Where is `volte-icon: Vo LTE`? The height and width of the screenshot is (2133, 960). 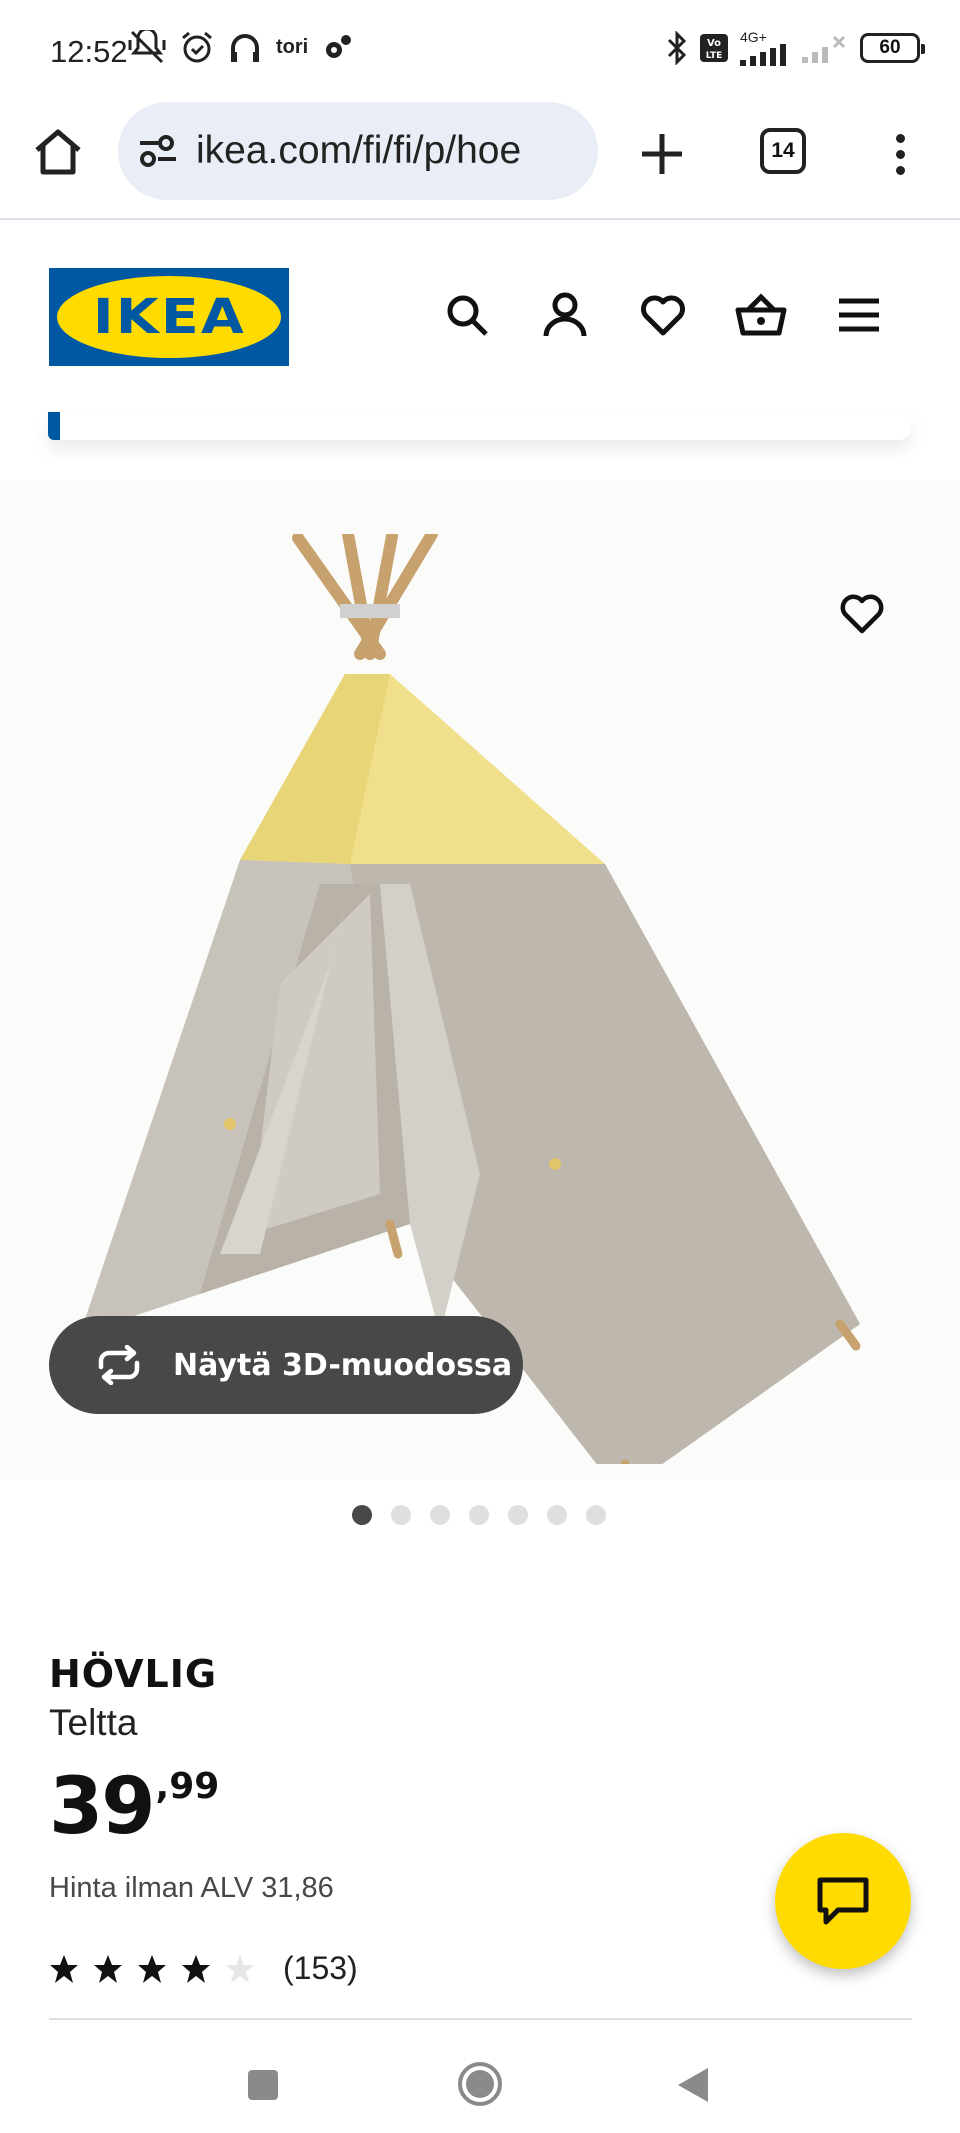
volte-icon: Vo LTE is located at coordinates (714, 48).